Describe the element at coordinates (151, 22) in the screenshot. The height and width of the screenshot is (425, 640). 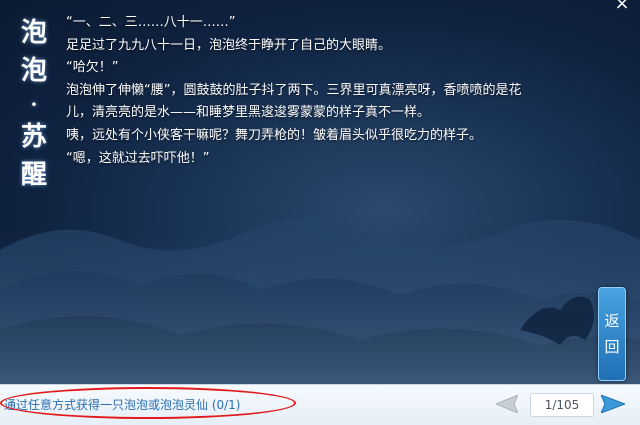
I see `story-line: “一、二、三……八十一……”` at that location.